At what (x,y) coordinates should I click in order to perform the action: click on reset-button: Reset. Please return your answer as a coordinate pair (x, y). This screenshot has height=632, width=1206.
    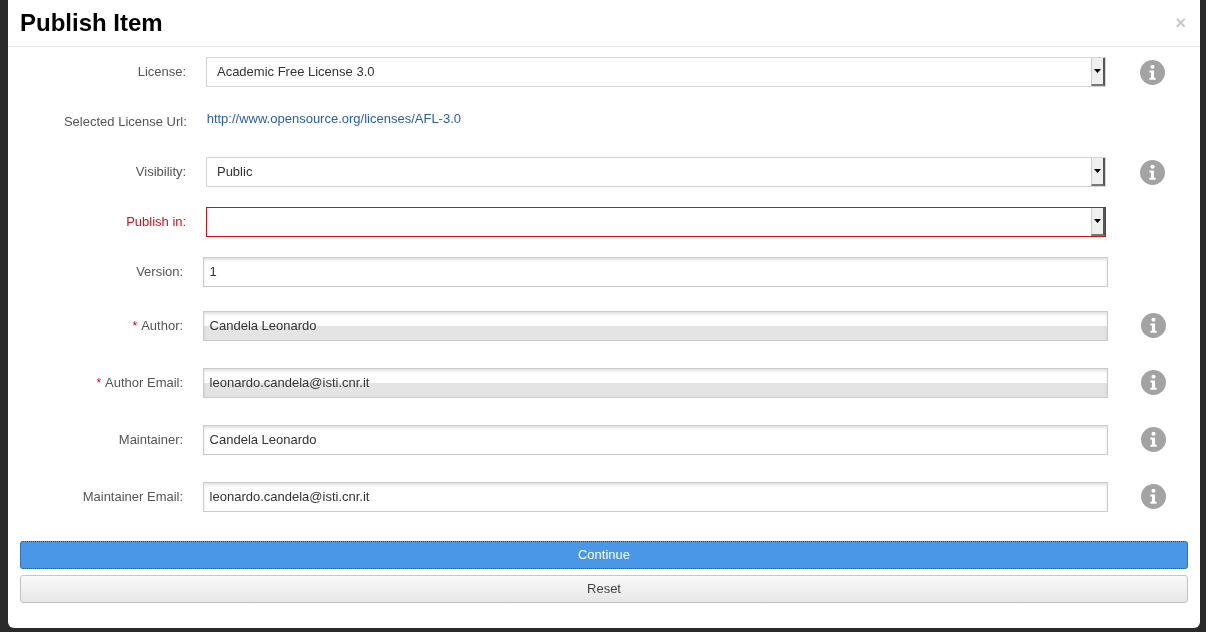
    Looking at the image, I should click on (604, 589).